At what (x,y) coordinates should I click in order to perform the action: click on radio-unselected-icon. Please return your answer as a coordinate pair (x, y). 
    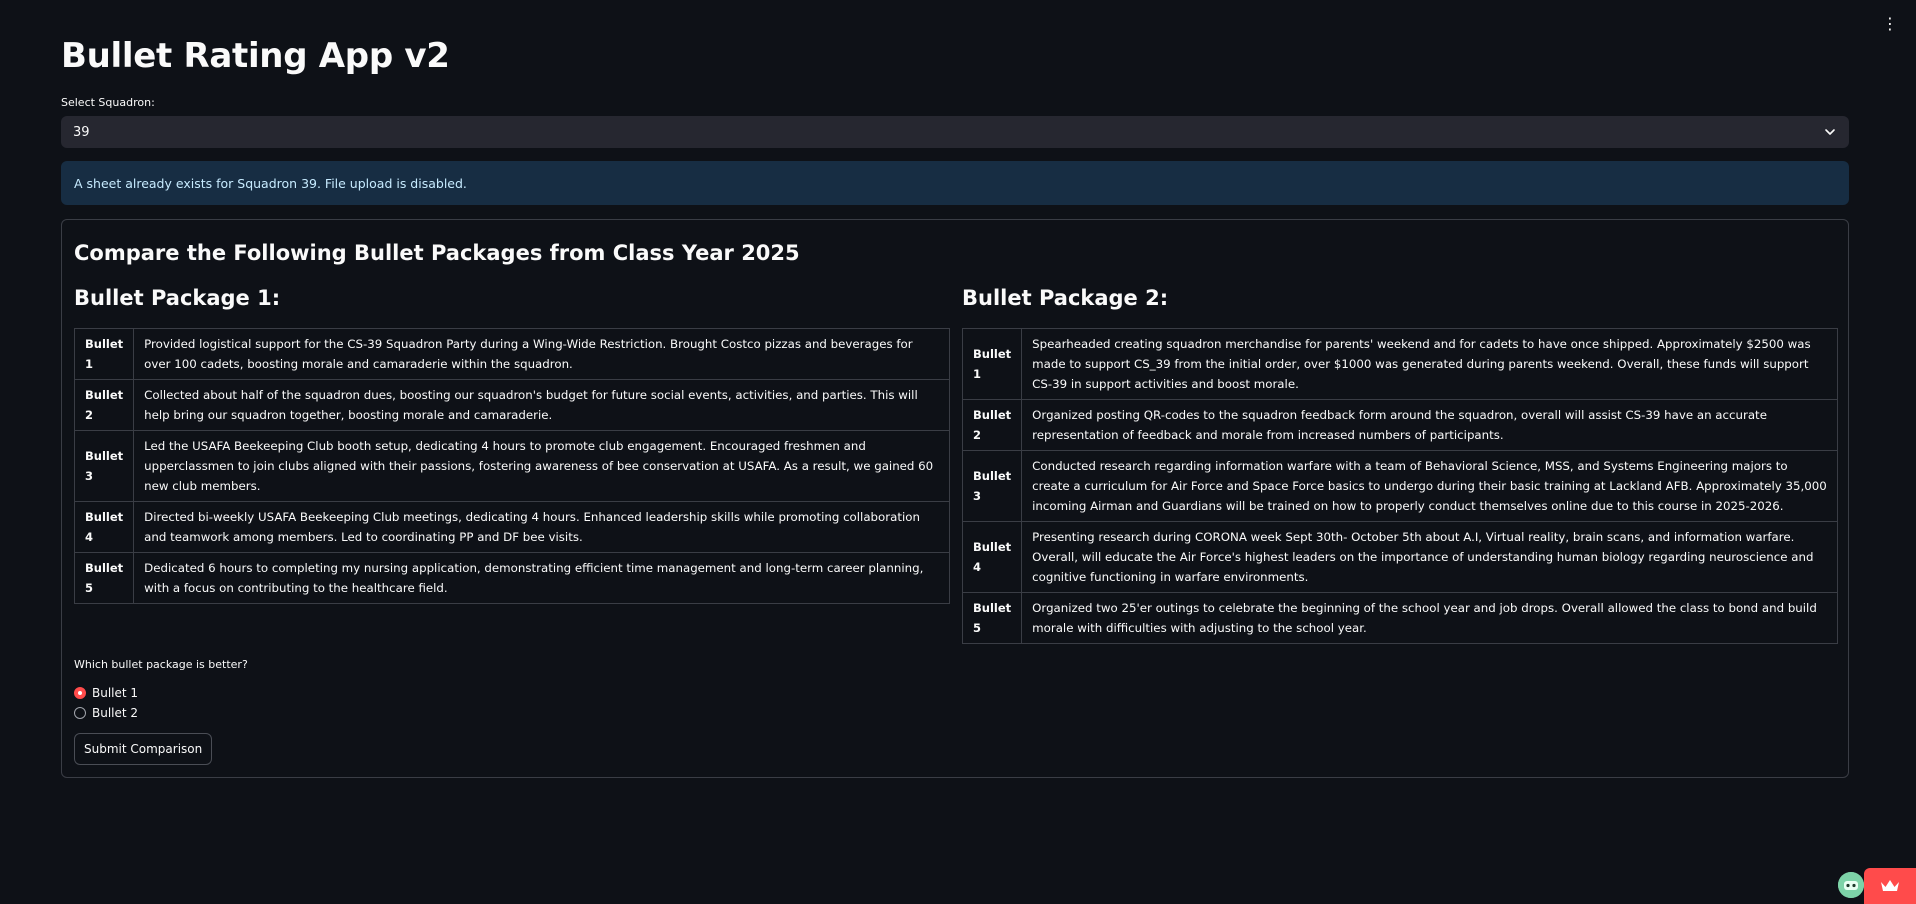
    Looking at the image, I should click on (80, 713).